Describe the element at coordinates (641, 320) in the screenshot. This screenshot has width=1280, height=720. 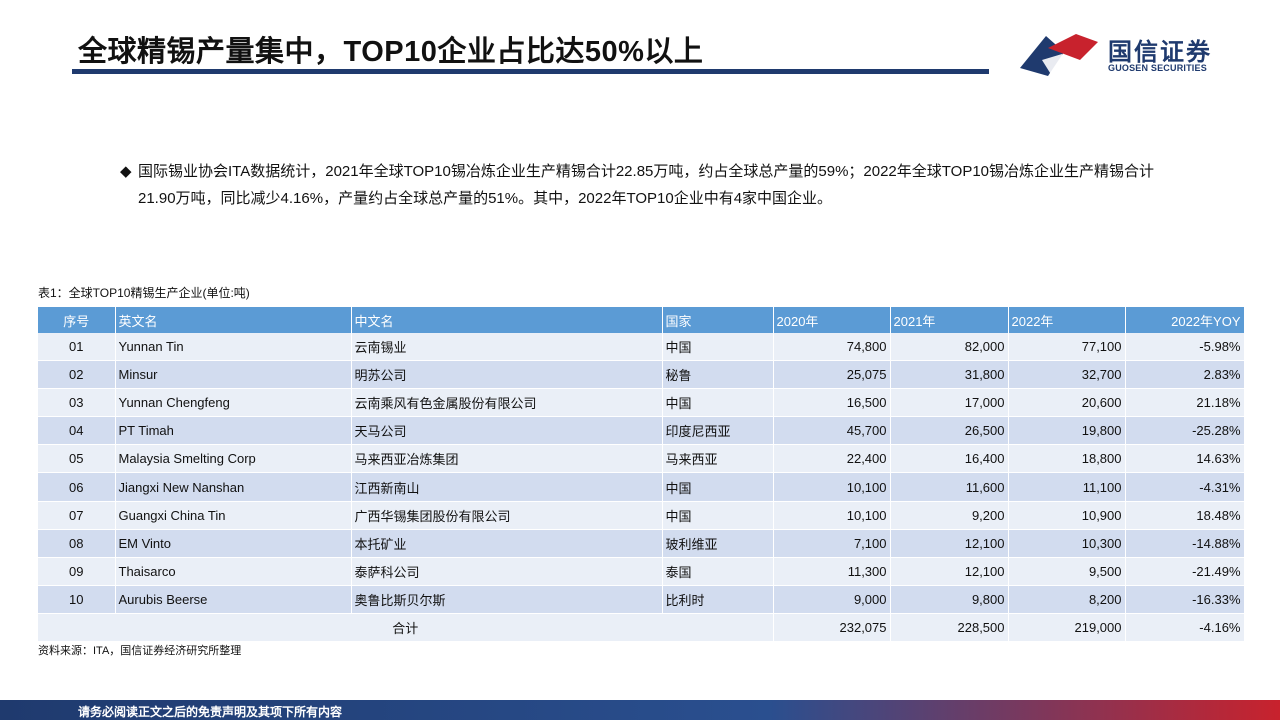
I see `table-header-row: 序号 英文名 中文名 国家 2020年 2021年 2022年 2022年YOY` at that location.